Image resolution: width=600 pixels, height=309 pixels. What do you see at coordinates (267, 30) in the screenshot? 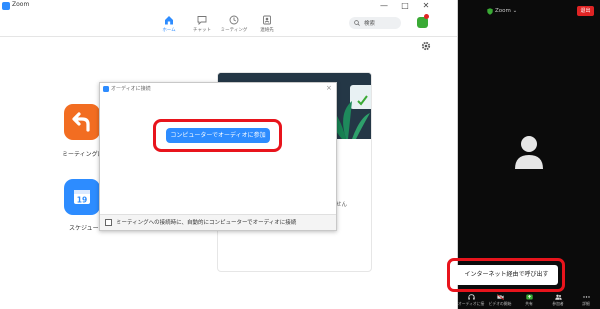
I see `tab-contacts-label: 連絡先` at bounding box center [267, 30].